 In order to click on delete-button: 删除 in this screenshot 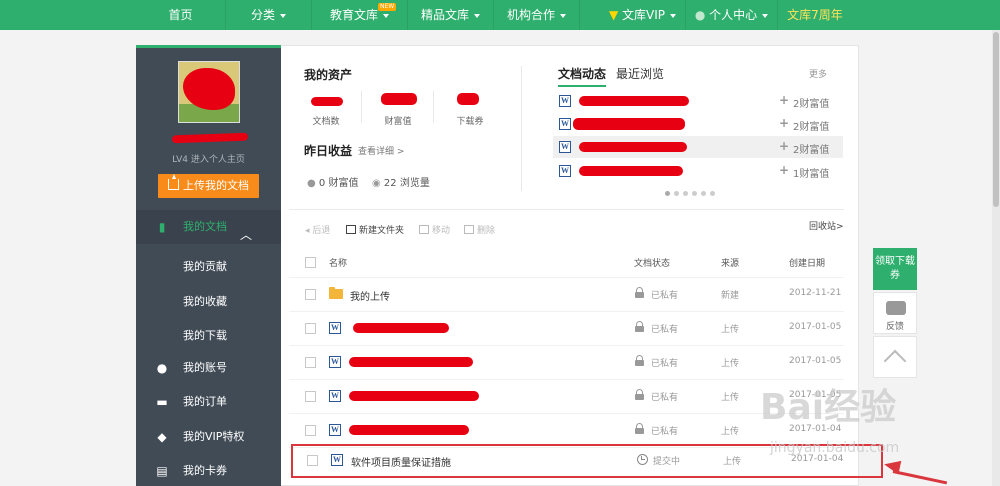, I will do `click(479, 229)`.